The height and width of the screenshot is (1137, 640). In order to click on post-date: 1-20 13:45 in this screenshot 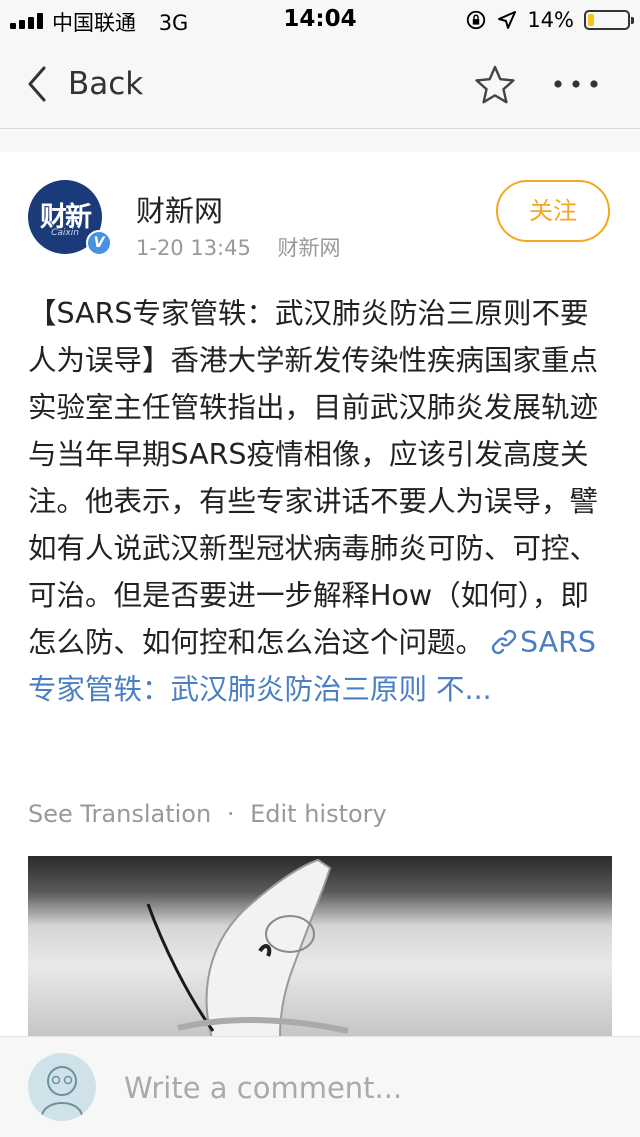, I will do `click(193, 248)`.